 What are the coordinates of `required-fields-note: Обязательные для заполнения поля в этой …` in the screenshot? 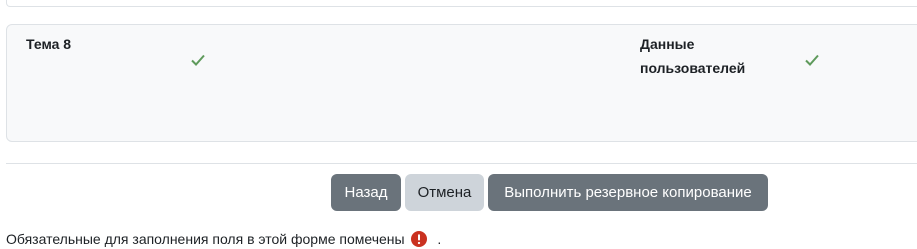 It's located at (223, 239).